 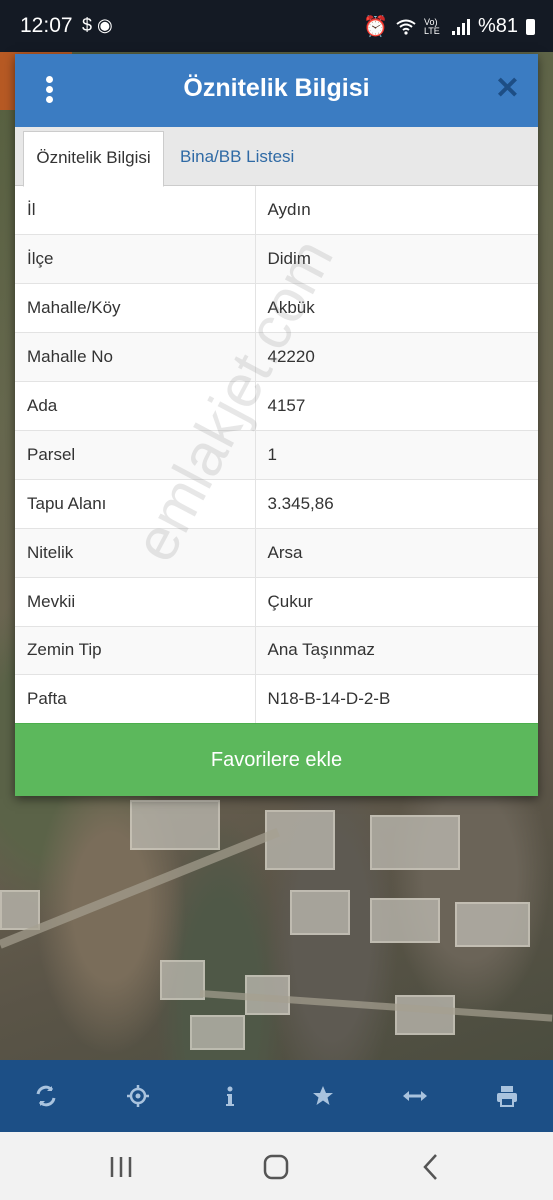 I want to click on info-icon, so click(x=230, y=1096).